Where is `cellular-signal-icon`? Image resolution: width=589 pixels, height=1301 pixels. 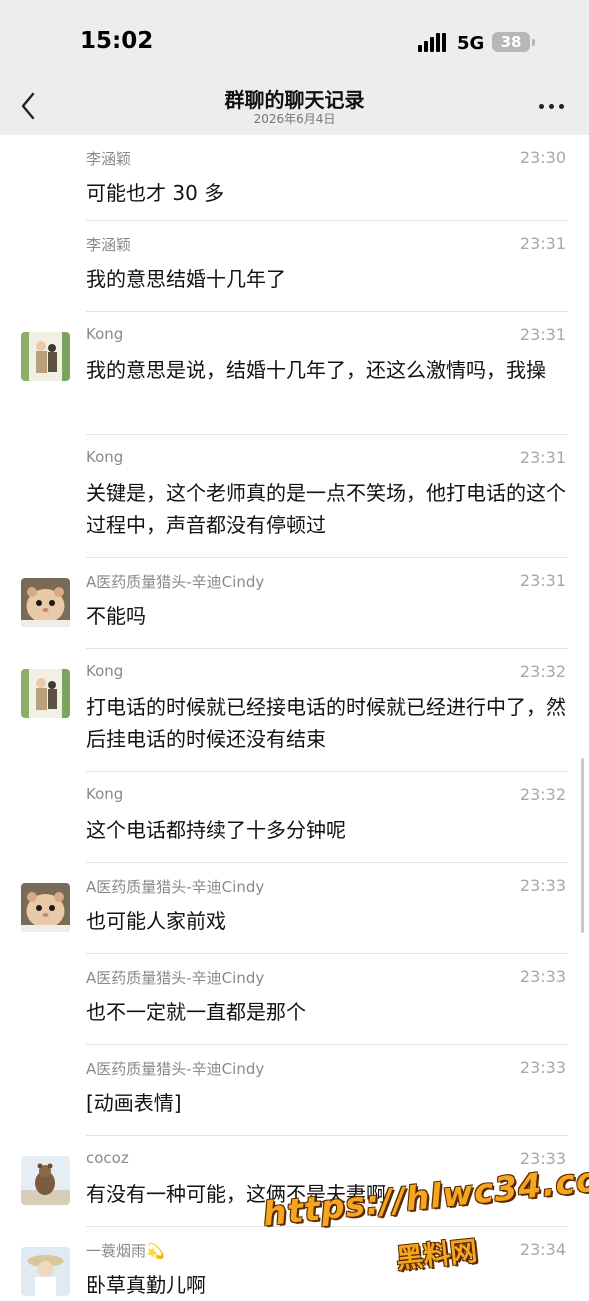
cellular-signal-icon is located at coordinates (433, 42).